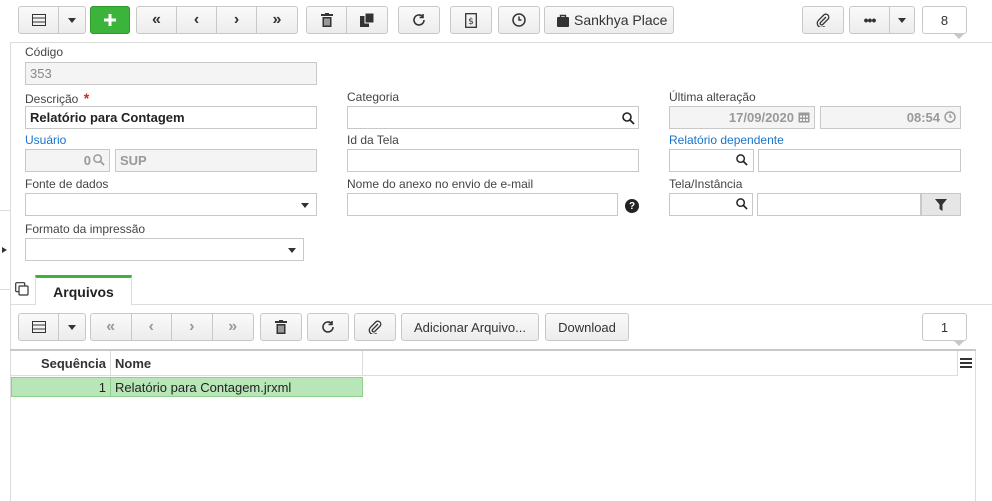  I want to click on categoria-label: Categoria, so click(373, 97).